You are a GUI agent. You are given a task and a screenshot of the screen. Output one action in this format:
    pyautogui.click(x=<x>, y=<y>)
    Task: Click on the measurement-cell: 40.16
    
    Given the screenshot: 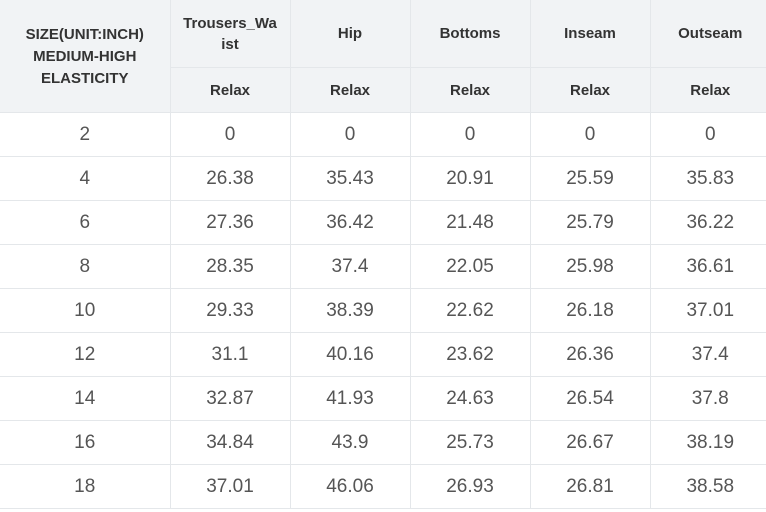 What is the action you would take?
    pyautogui.click(x=350, y=354)
    